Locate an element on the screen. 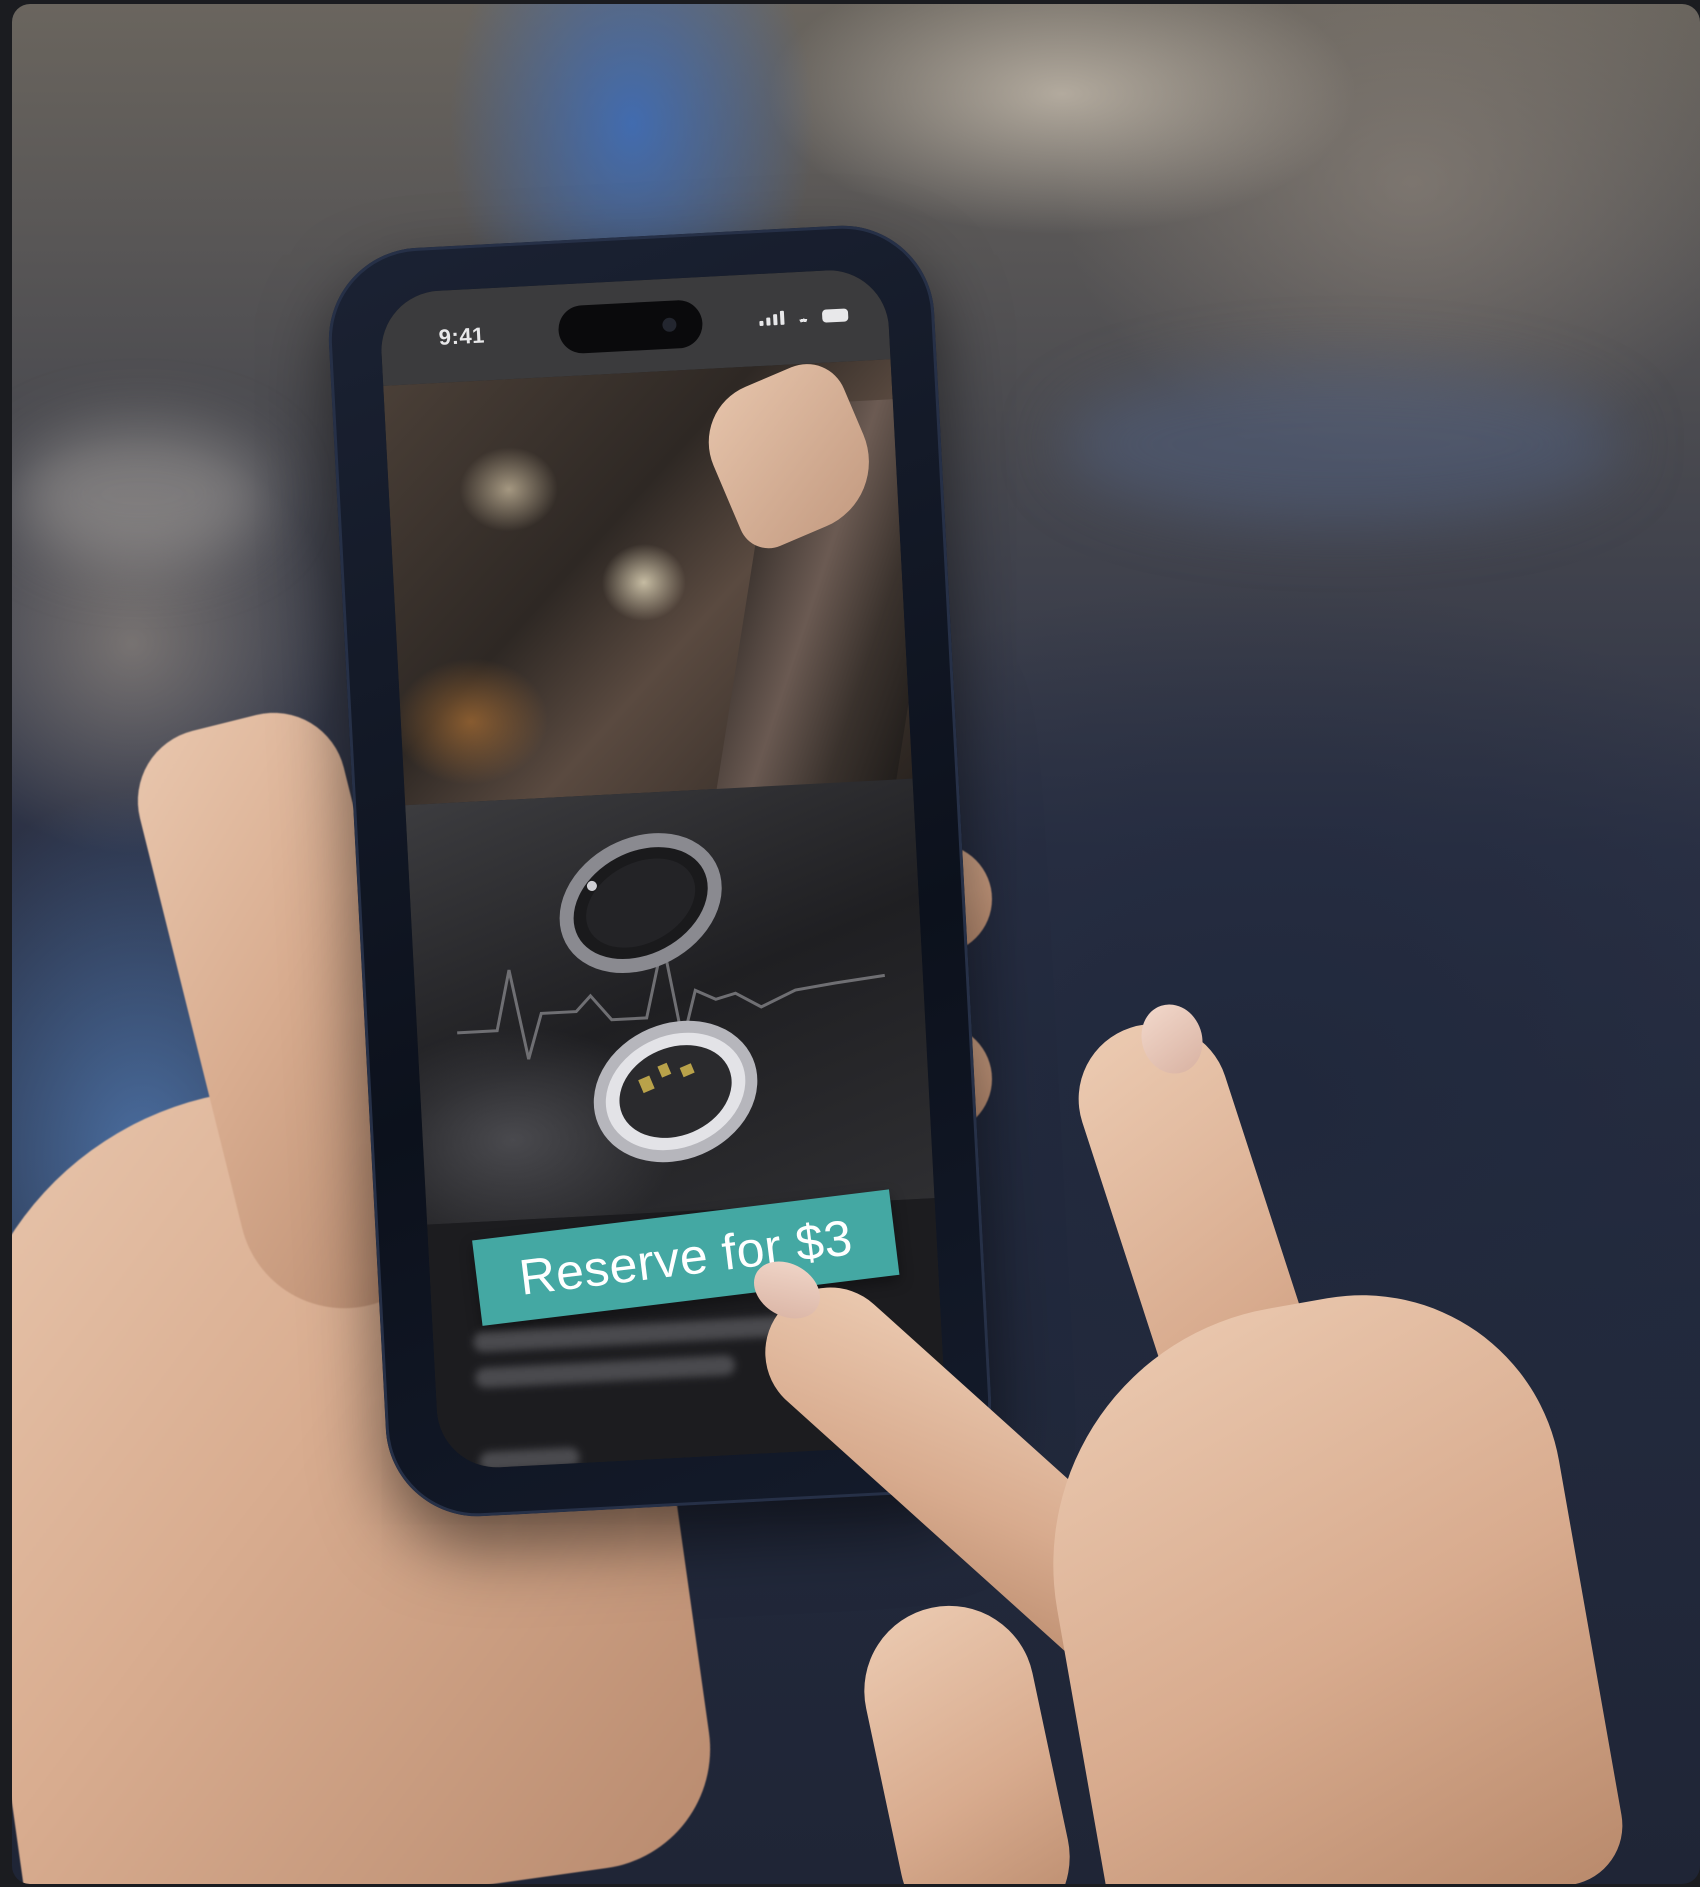  ring-bottom is located at coordinates (675, 1091).